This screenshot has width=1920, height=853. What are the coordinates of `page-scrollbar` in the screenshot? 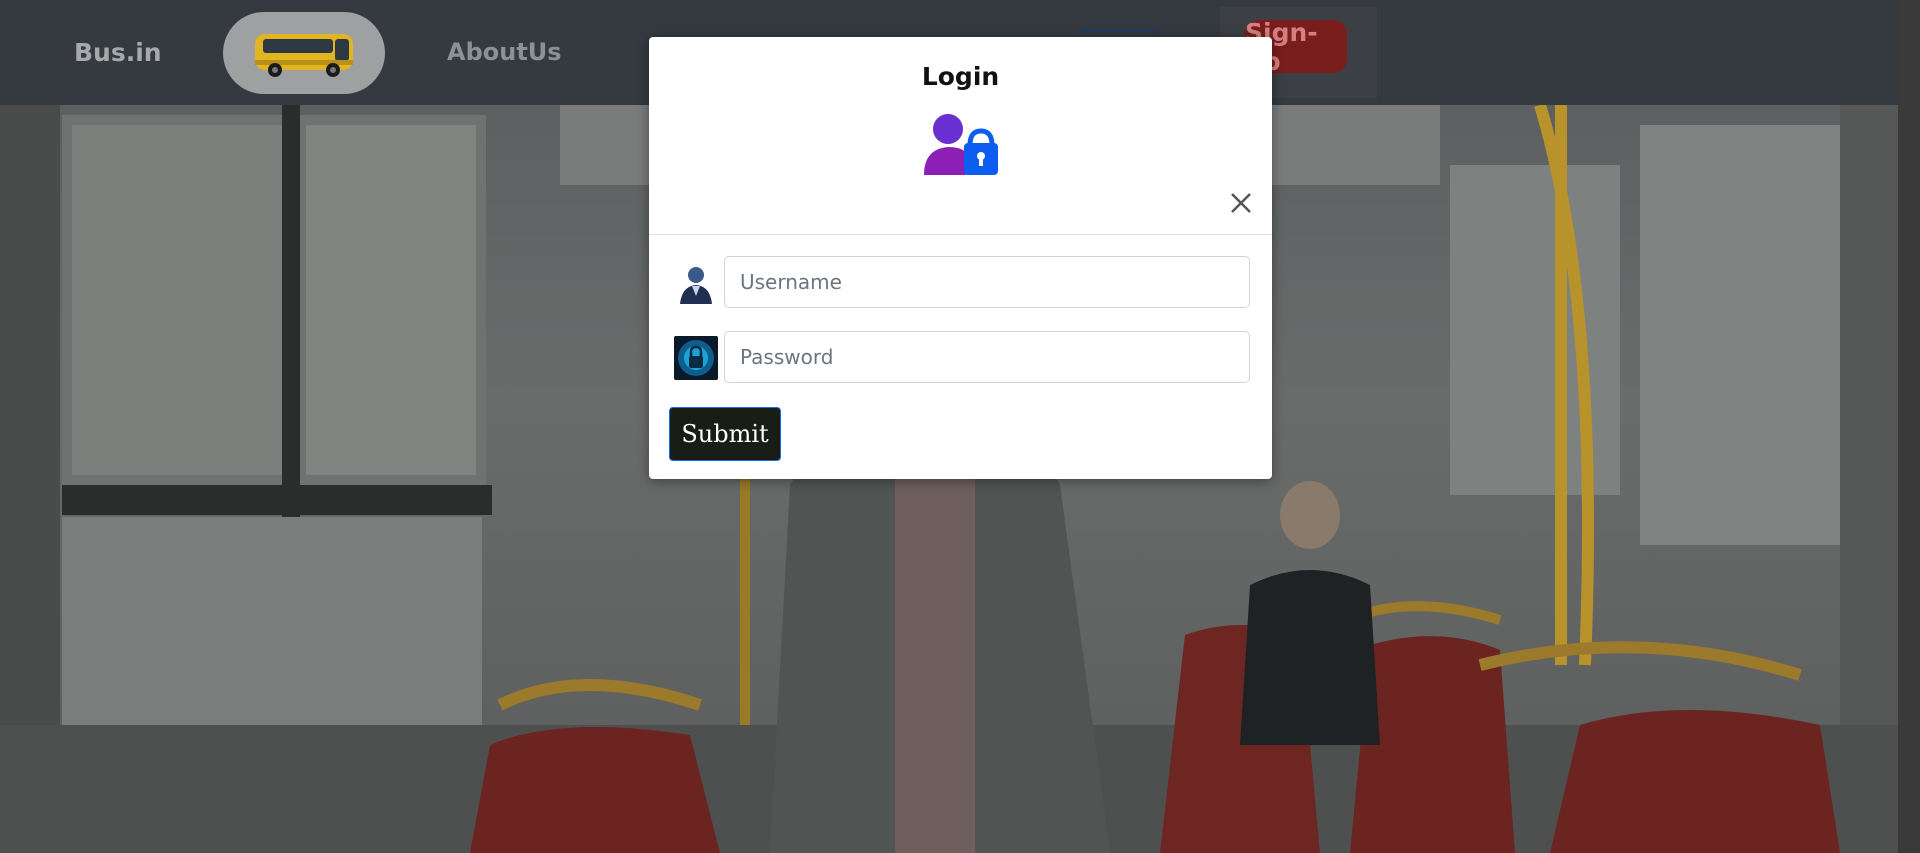 It's located at (1909, 426).